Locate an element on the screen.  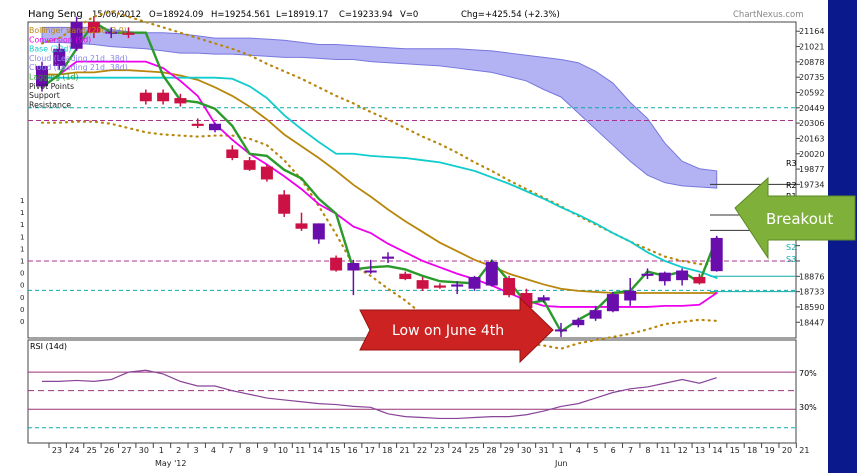
left-axis-ticks: 1 1 1 1 1 1 0 0 0 0 0 is located at coordinates (22, 261).